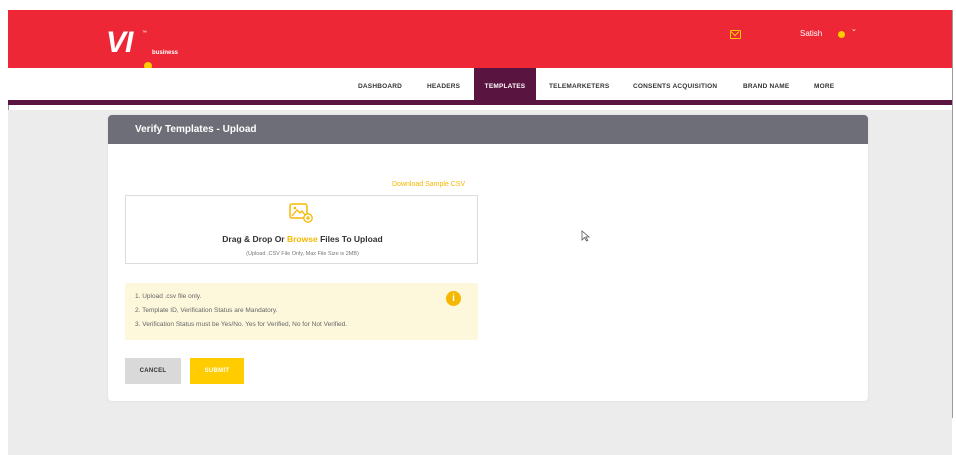 The width and height of the screenshot is (956, 455). What do you see at coordinates (119, 42) in the screenshot?
I see `logo-text: VI` at bounding box center [119, 42].